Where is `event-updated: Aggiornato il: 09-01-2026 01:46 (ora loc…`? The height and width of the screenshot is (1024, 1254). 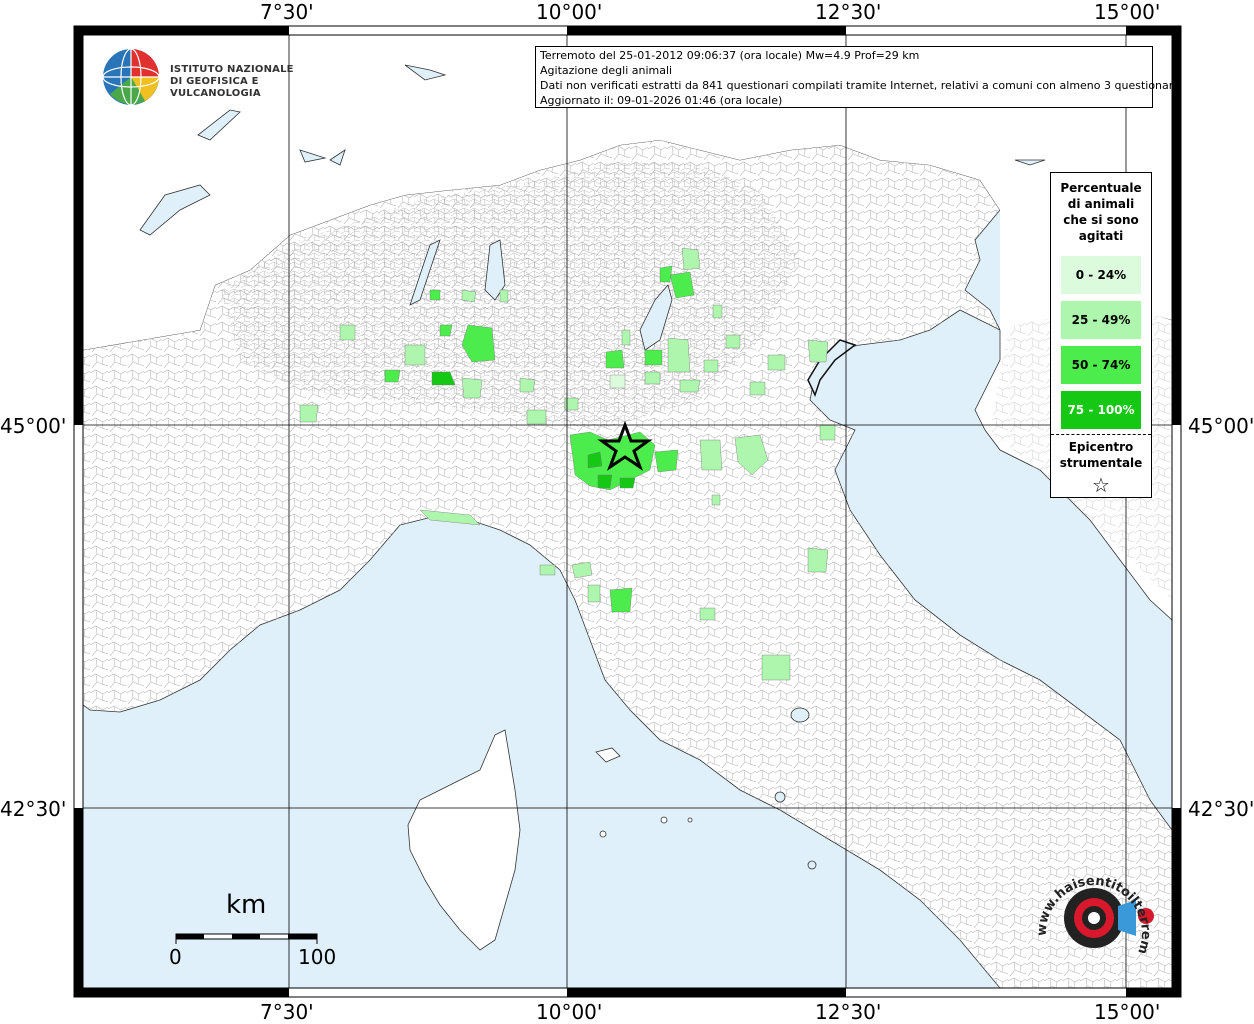 event-updated: Aggiornato il: 09-01-2026 01:46 (ora loc… is located at coordinates (661, 100).